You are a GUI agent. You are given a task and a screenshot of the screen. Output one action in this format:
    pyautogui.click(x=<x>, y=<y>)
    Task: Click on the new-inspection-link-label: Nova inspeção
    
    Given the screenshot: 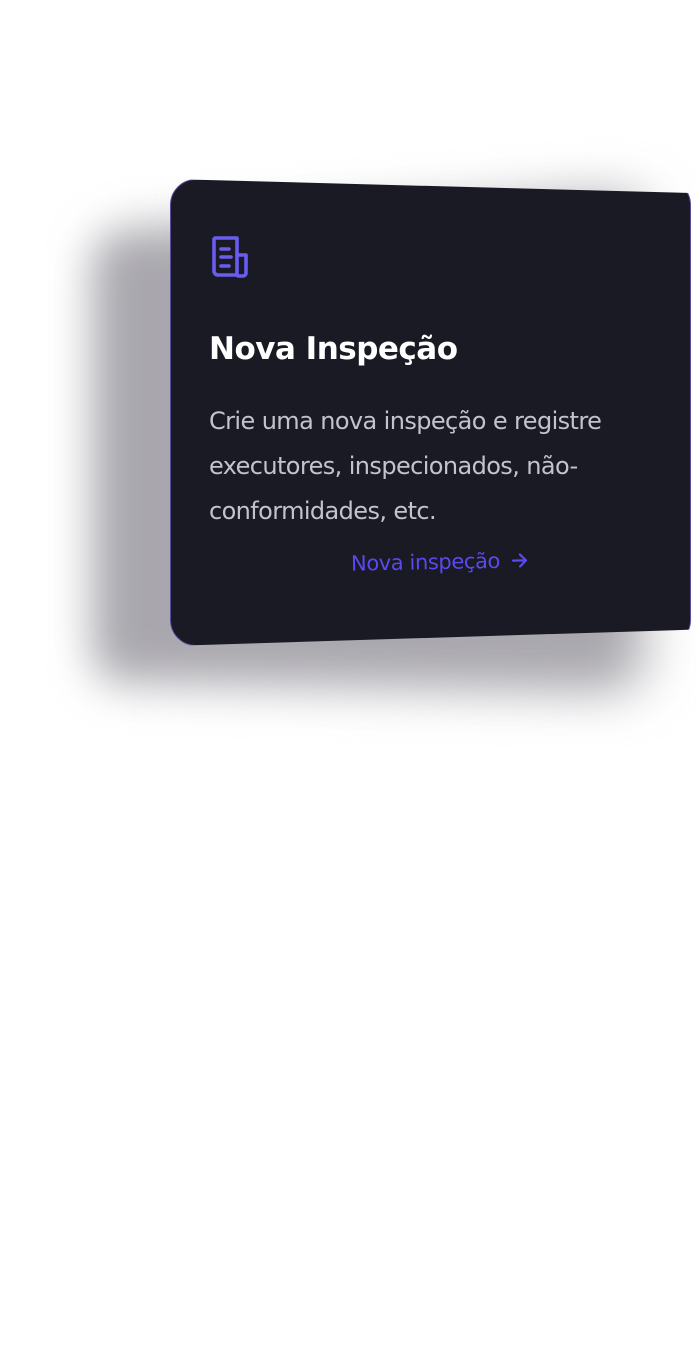 What is the action you would take?
    pyautogui.click(x=425, y=562)
    